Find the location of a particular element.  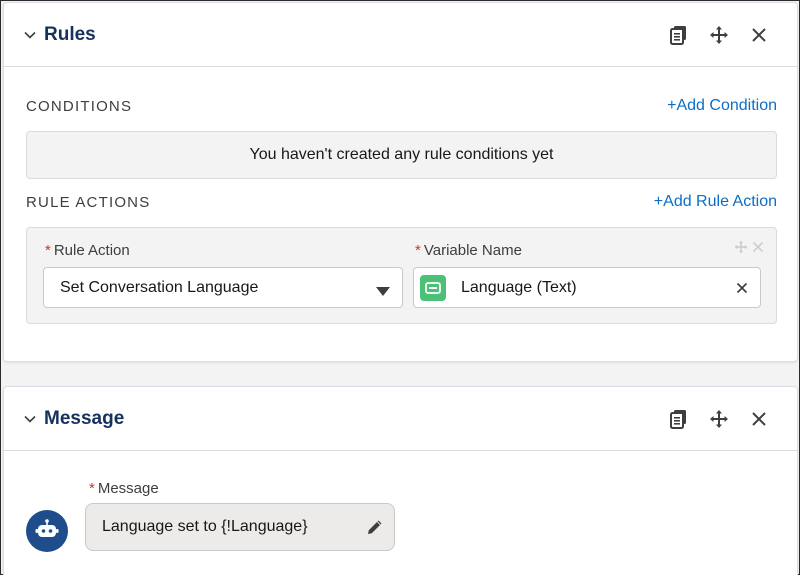

rule-action-select: Set Conversation Language is located at coordinates (223, 287).